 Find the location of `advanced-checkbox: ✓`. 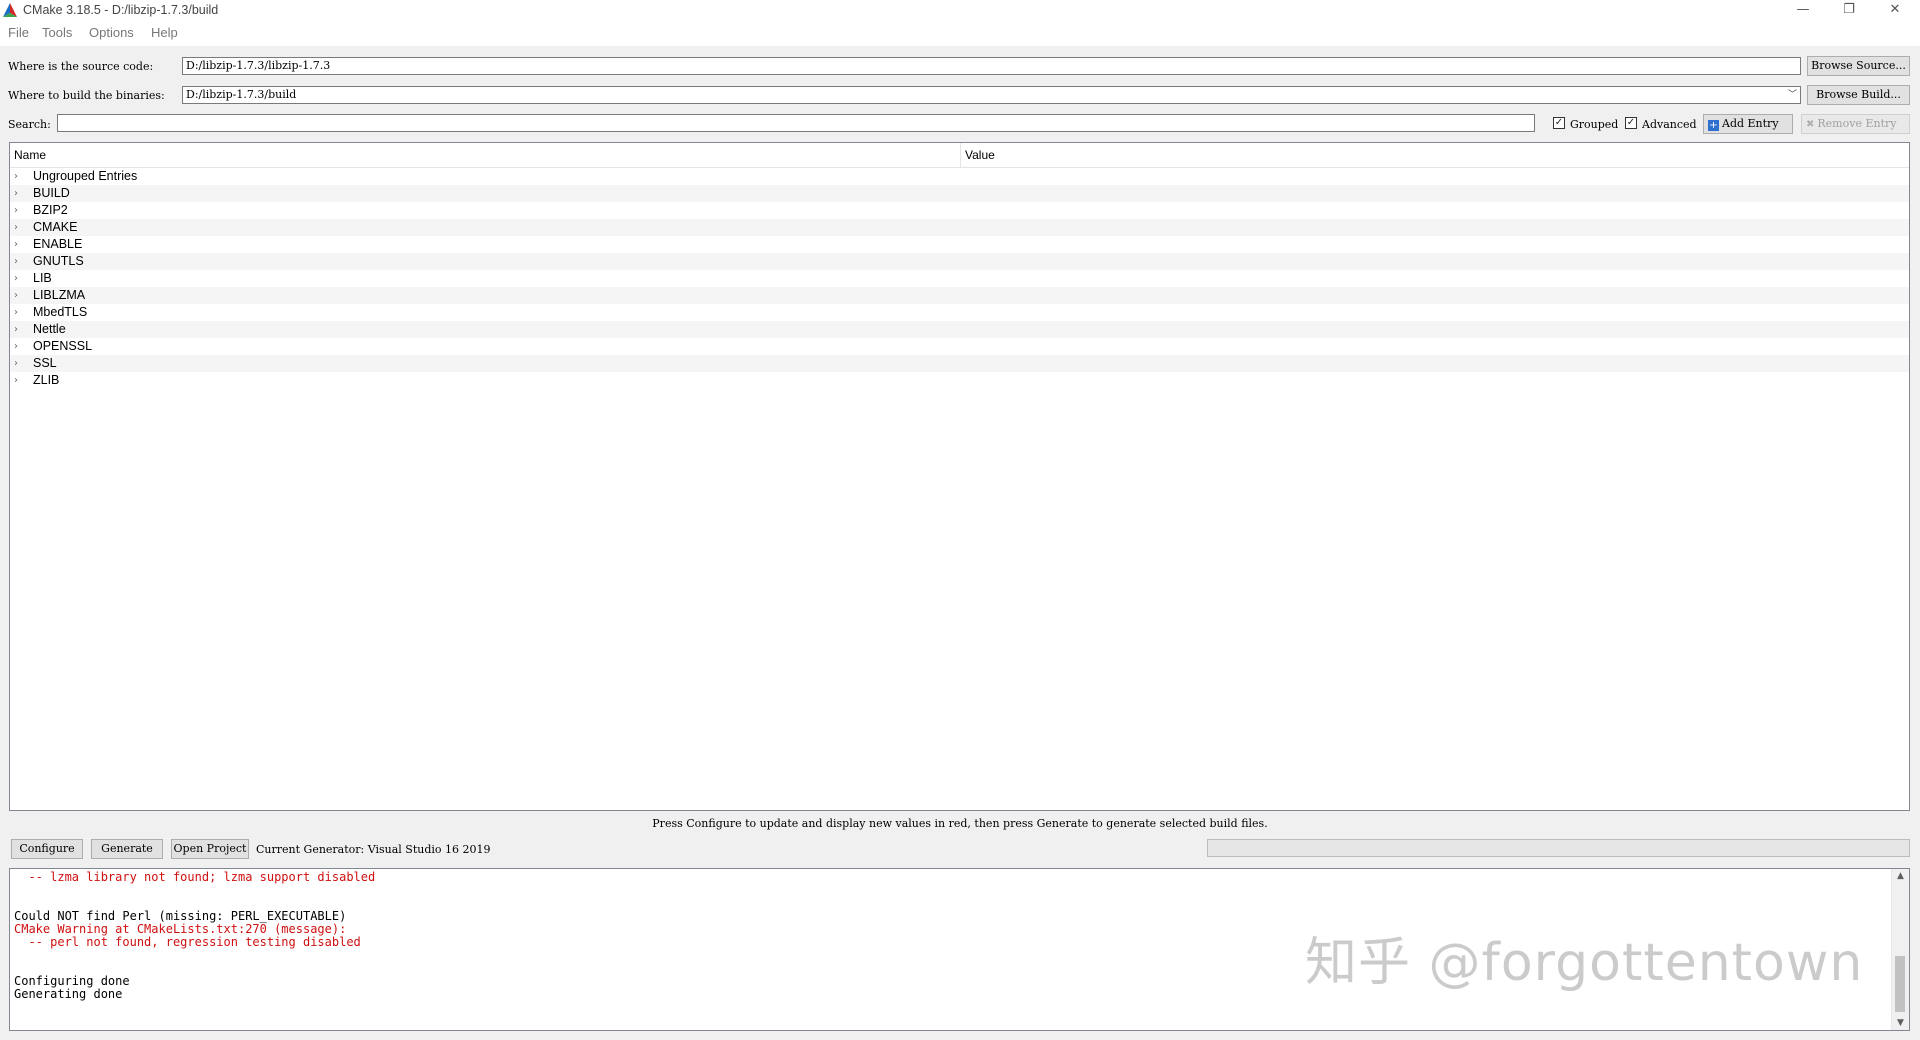

advanced-checkbox: ✓ is located at coordinates (1631, 123).